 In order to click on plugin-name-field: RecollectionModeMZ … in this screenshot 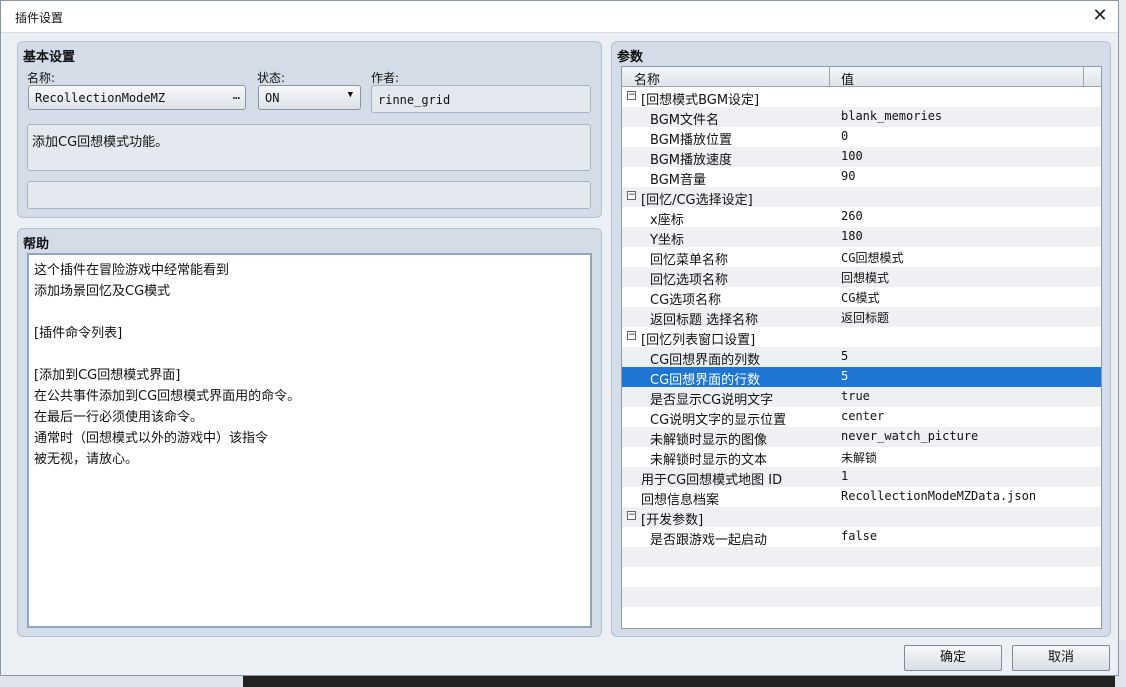, I will do `click(137, 97)`.